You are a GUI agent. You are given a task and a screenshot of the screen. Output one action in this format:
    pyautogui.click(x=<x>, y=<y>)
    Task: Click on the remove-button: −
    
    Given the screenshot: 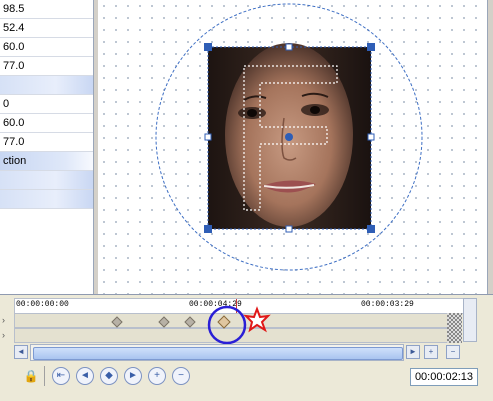 What is the action you would take?
    pyautogui.click(x=181, y=376)
    